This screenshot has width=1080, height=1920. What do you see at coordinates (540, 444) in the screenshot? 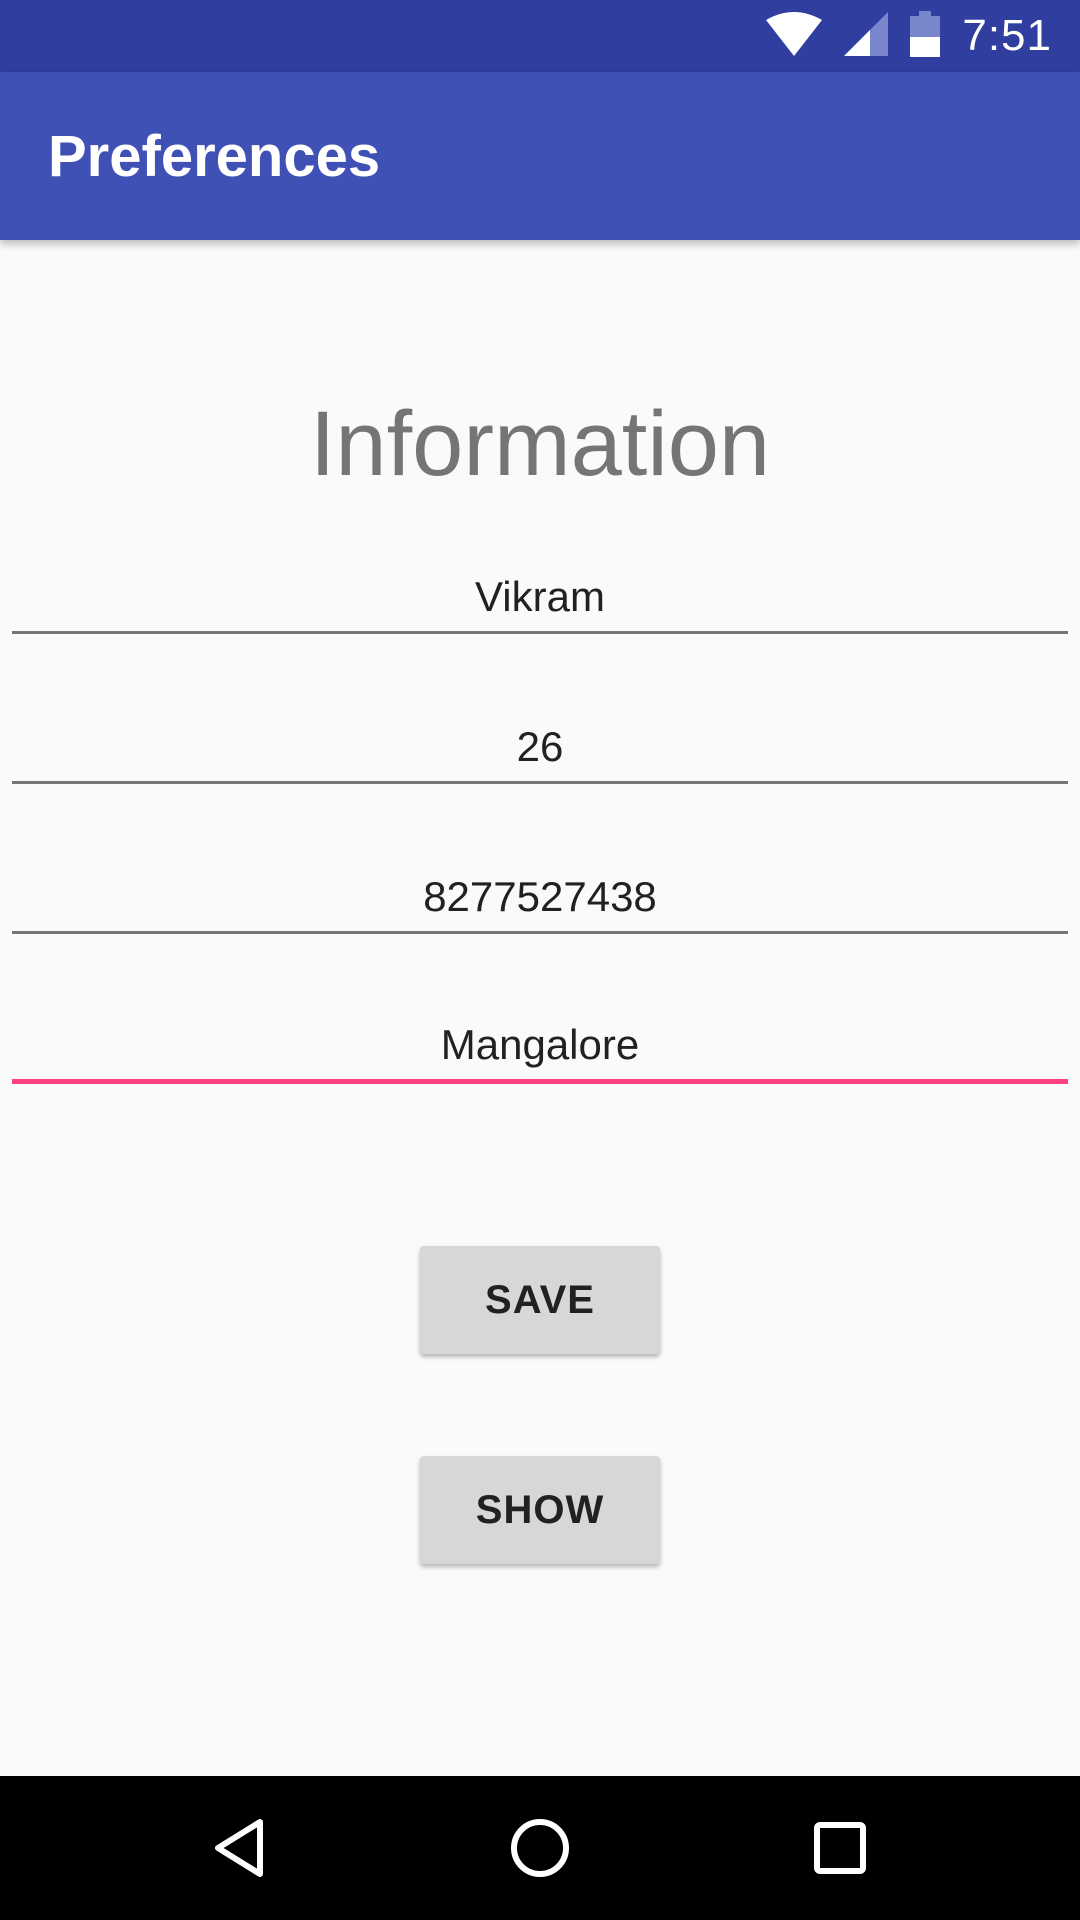
I see `page-heading: Information` at bounding box center [540, 444].